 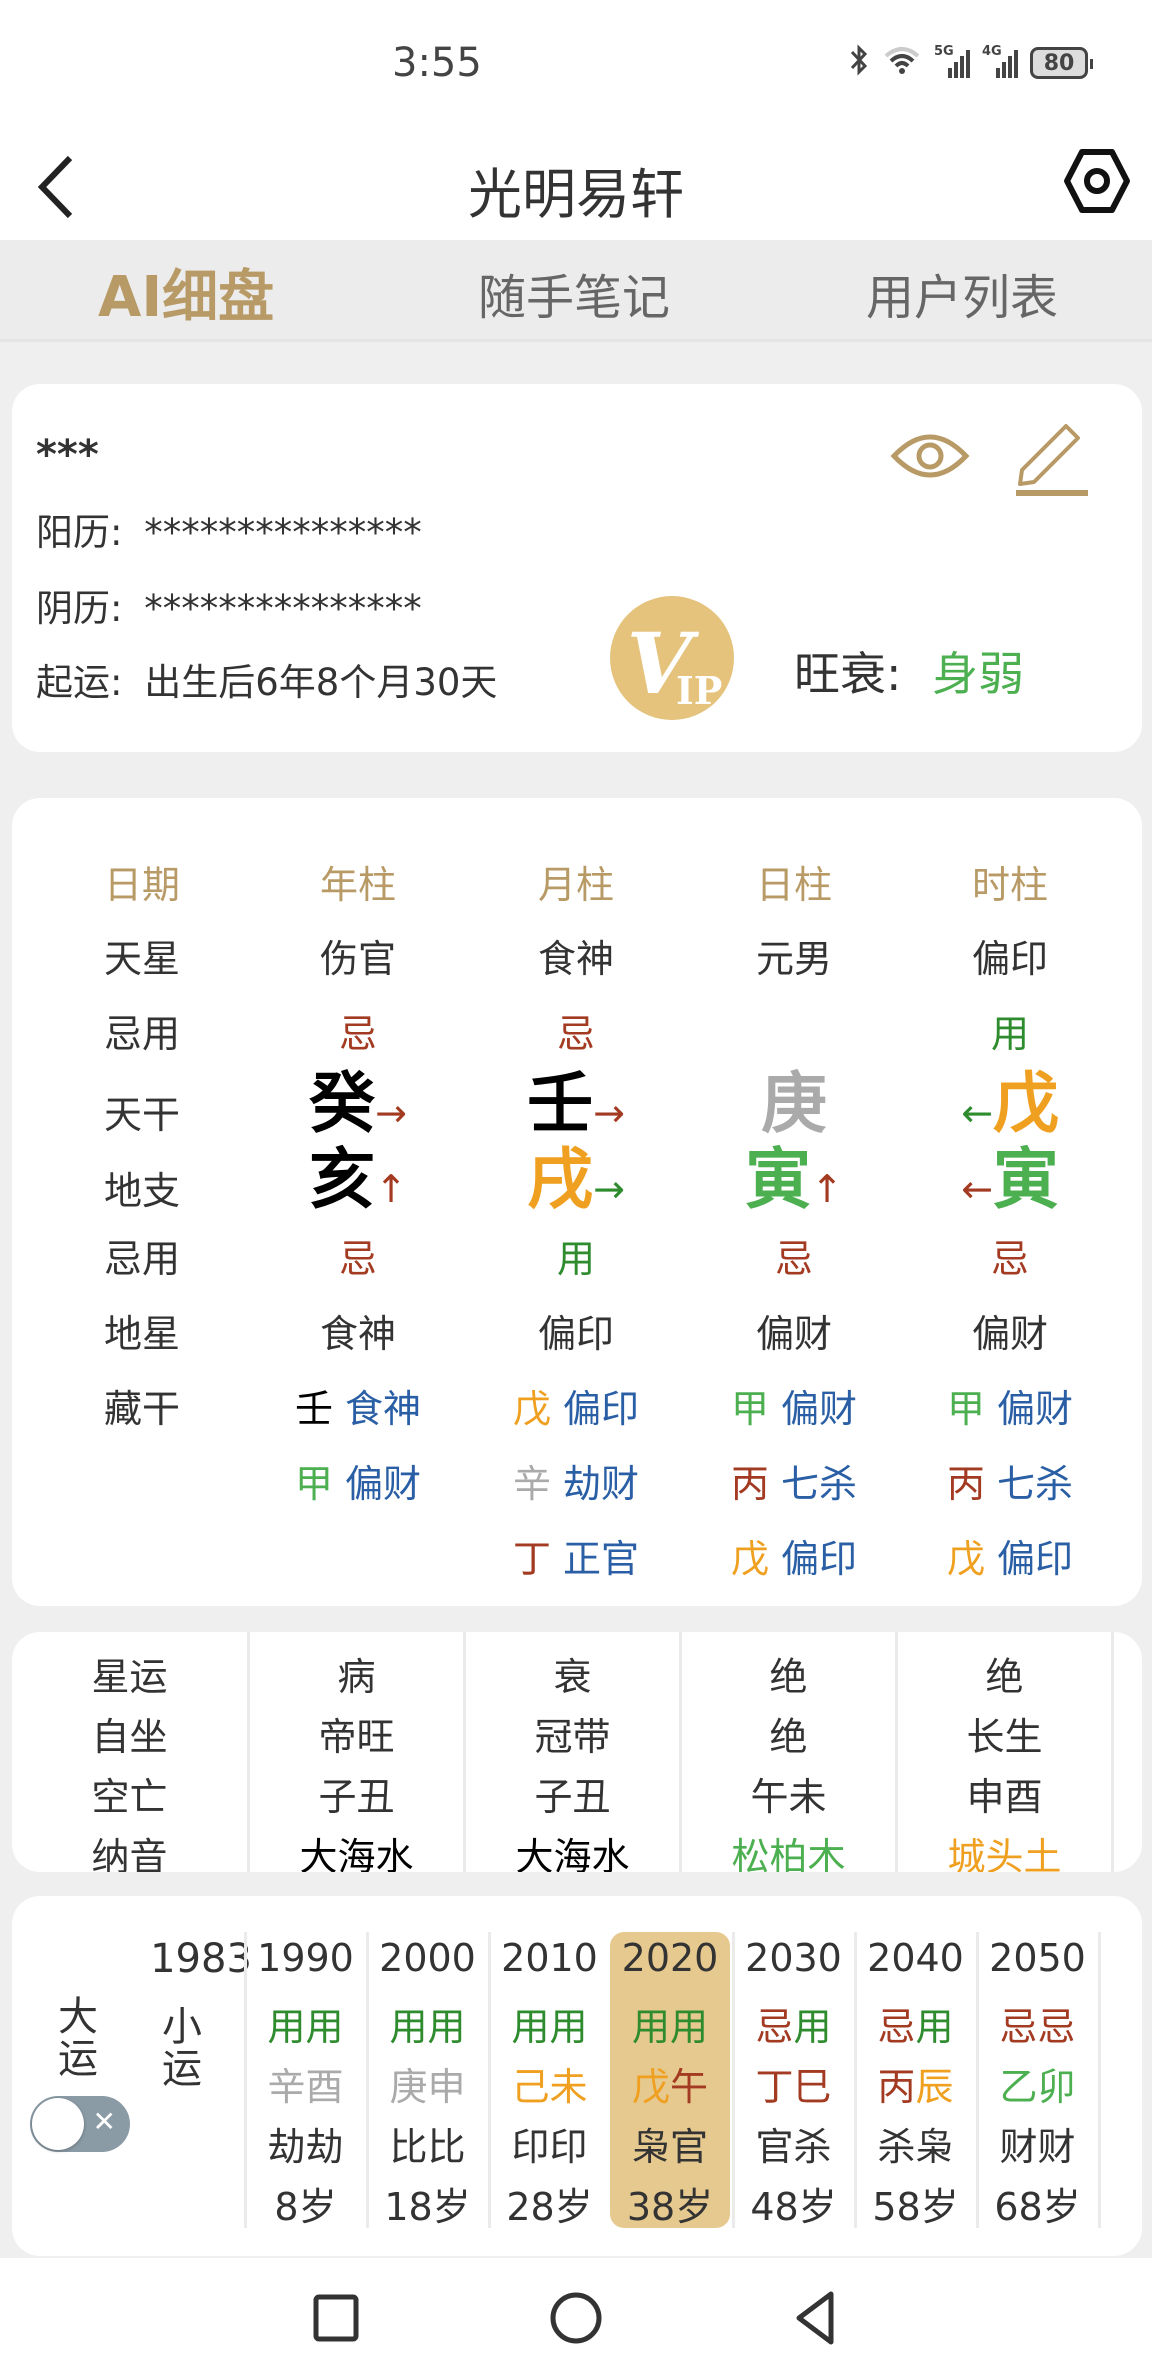 What do you see at coordinates (1099, 2080) in the screenshot?
I see `luck-column-divider` at bounding box center [1099, 2080].